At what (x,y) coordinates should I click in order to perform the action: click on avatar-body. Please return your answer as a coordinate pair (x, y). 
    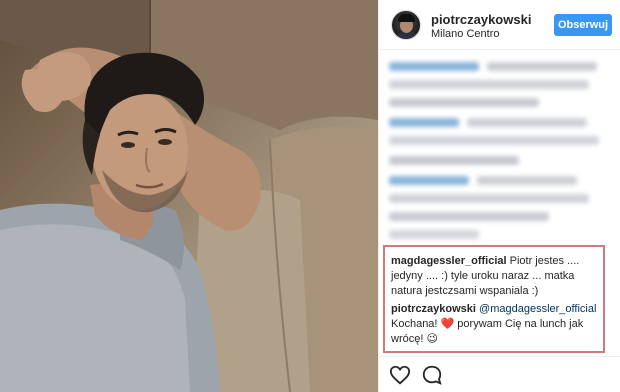
    Looking at the image, I should click on (407, 35).